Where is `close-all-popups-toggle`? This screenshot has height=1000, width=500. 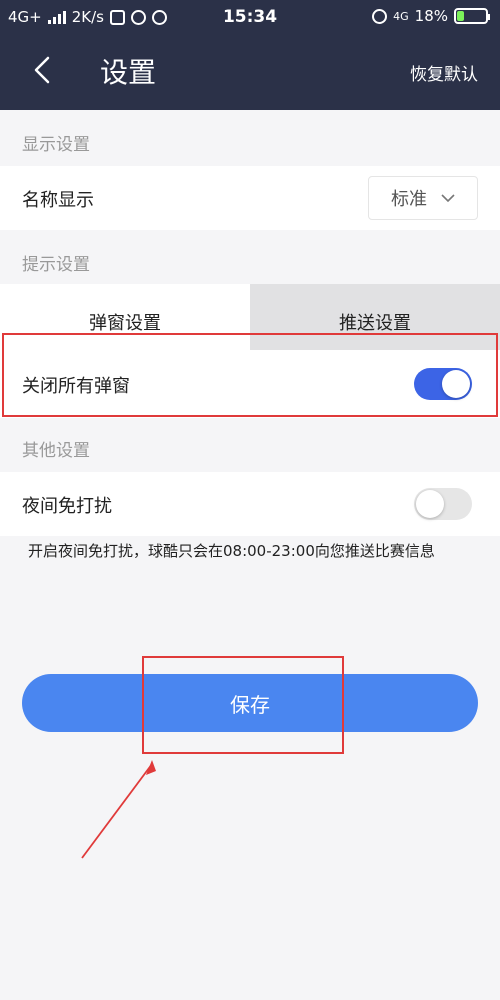 close-all-popups-toggle is located at coordinates (443, 384).